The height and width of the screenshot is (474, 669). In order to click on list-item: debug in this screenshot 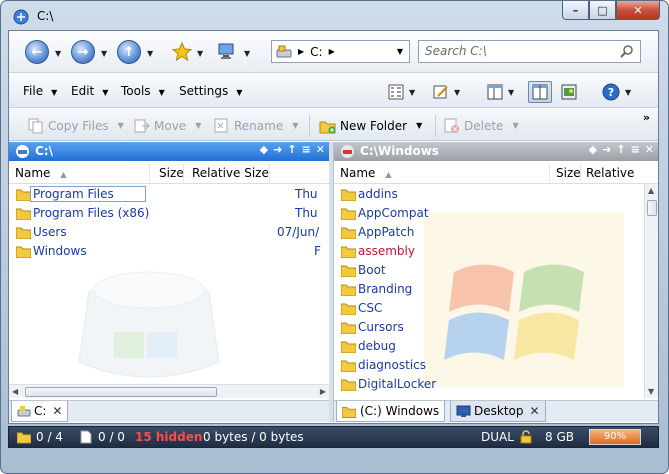, I will do `click(496, 346)`.